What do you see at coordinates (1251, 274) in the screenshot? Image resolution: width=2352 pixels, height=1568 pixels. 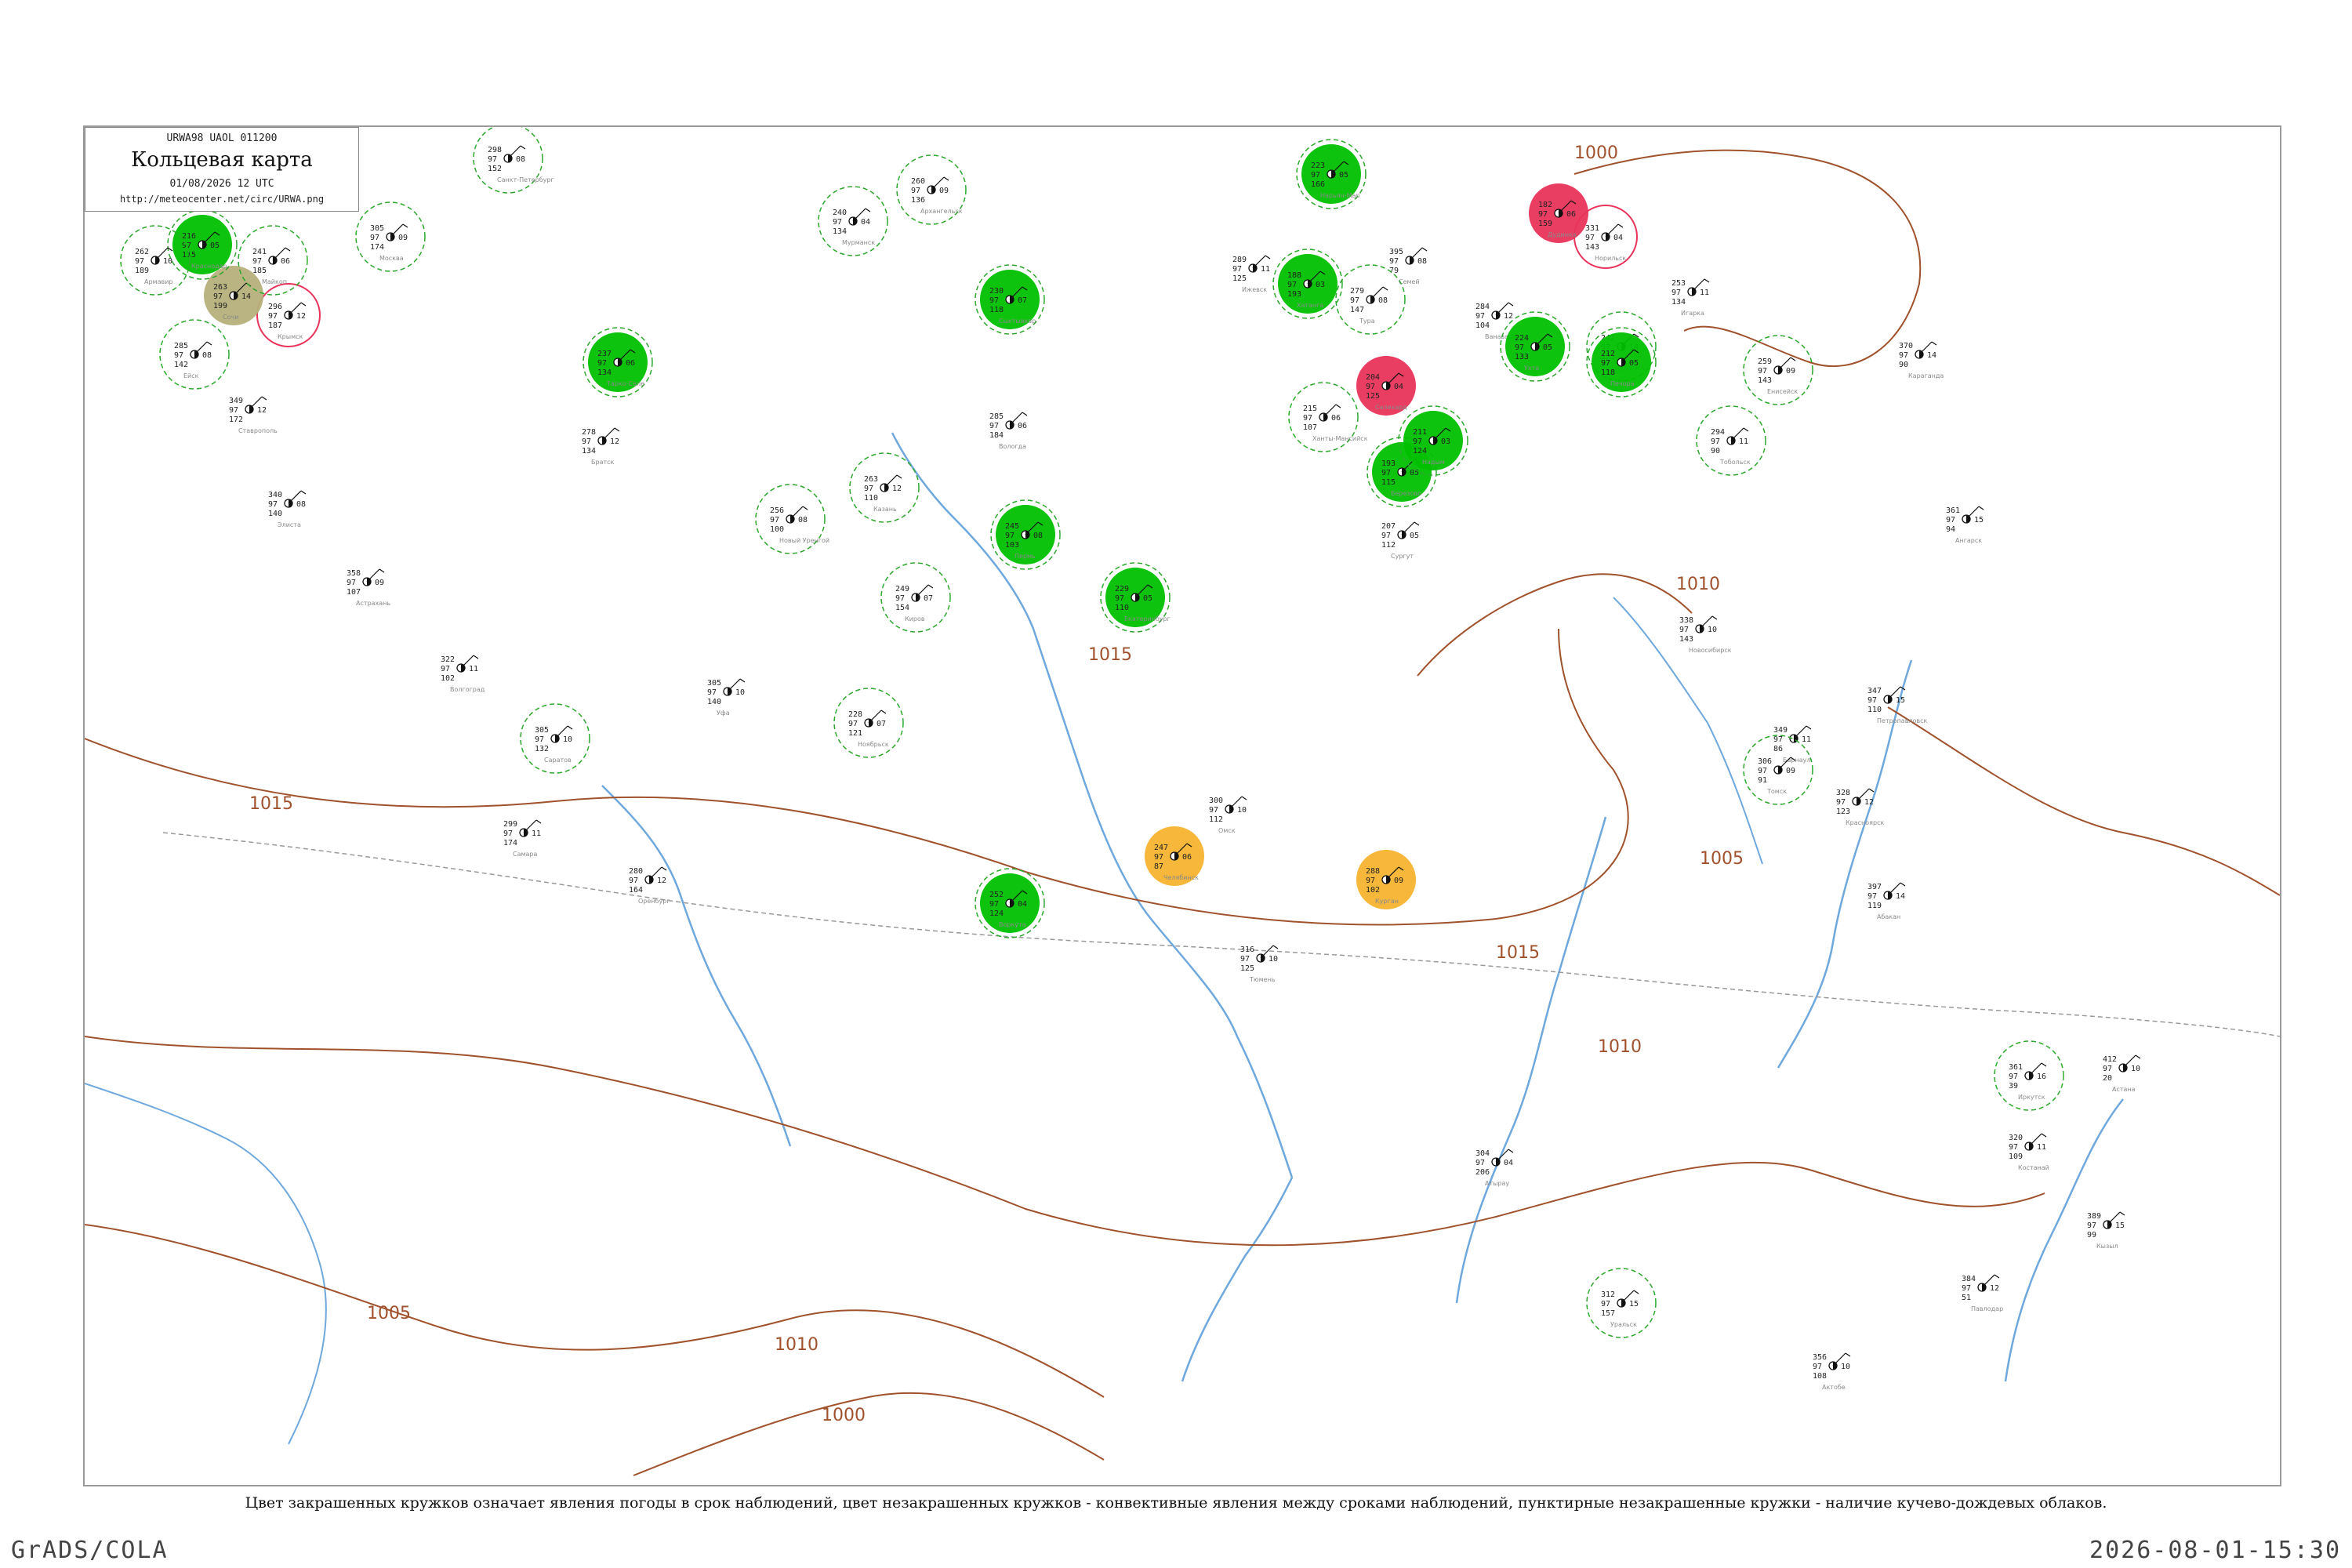 I see `station-plot: 28997 11 125 Ижевск` at bounding box center [1251, 274].